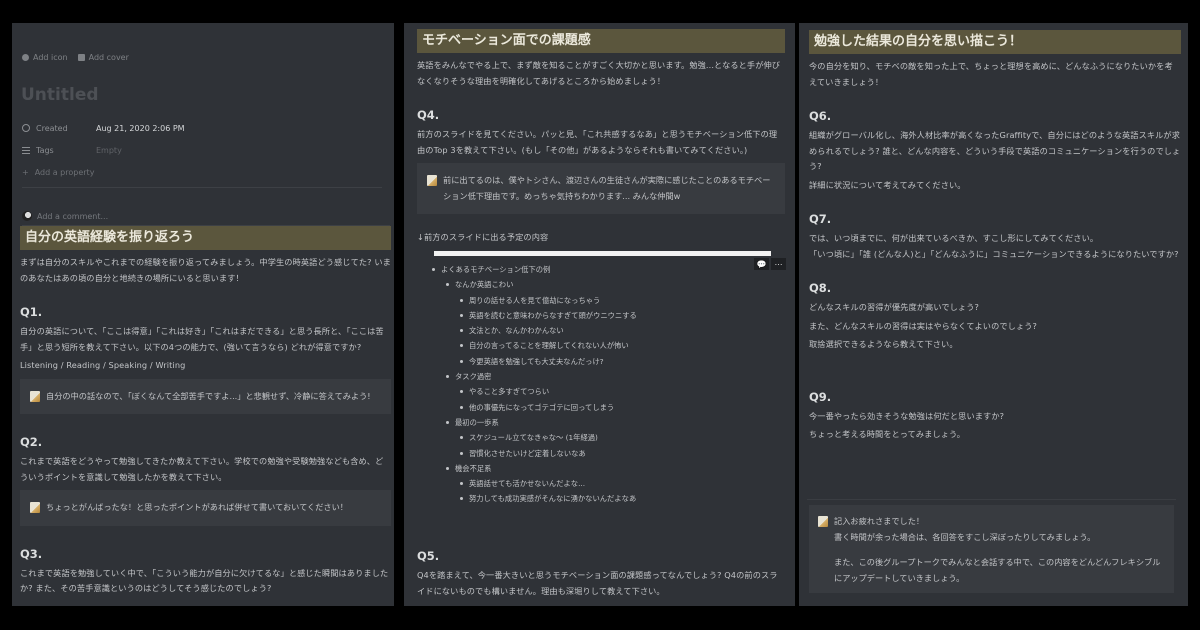 The height and width of the screenshot is (630, 1200). I want to click on question-label: Q5., so click(428, 556).